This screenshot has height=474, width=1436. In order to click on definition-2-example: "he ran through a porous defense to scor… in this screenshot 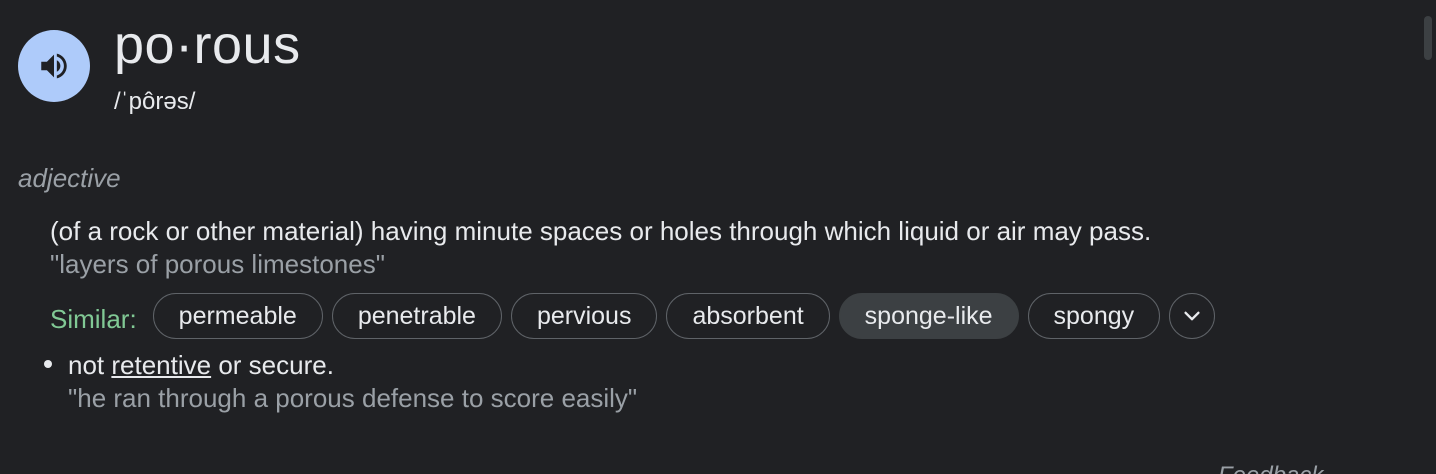, I will do `click(353, 398)`.